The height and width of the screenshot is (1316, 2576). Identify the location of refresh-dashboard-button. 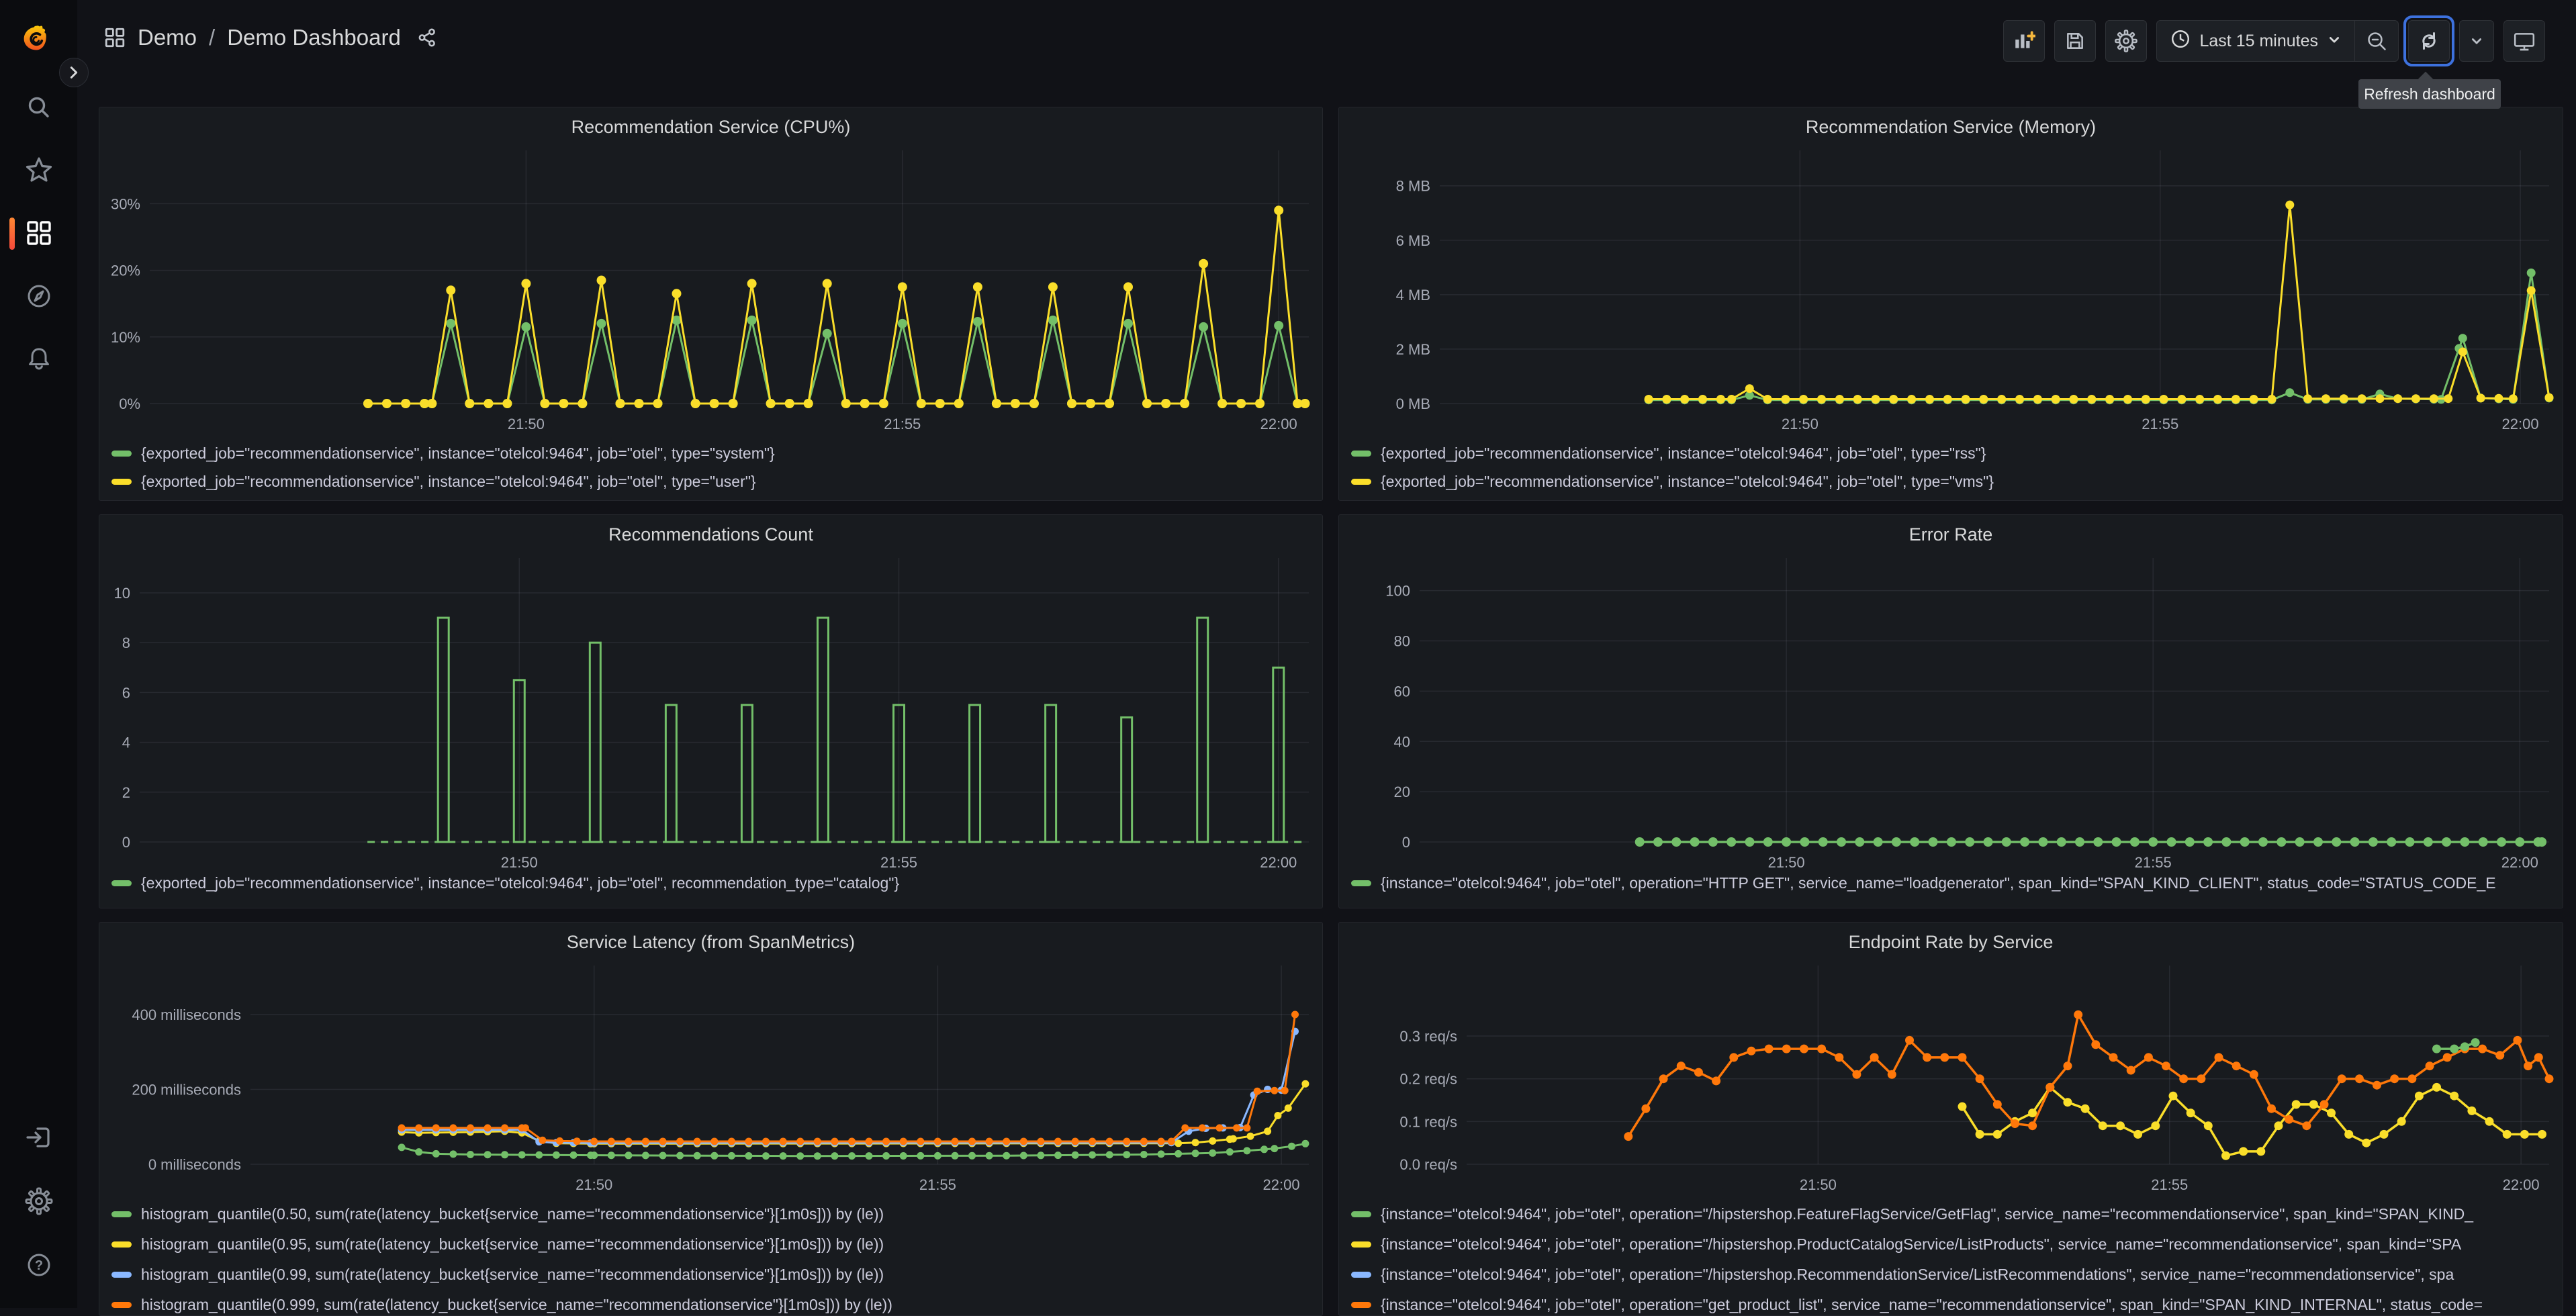
(2428, 40).